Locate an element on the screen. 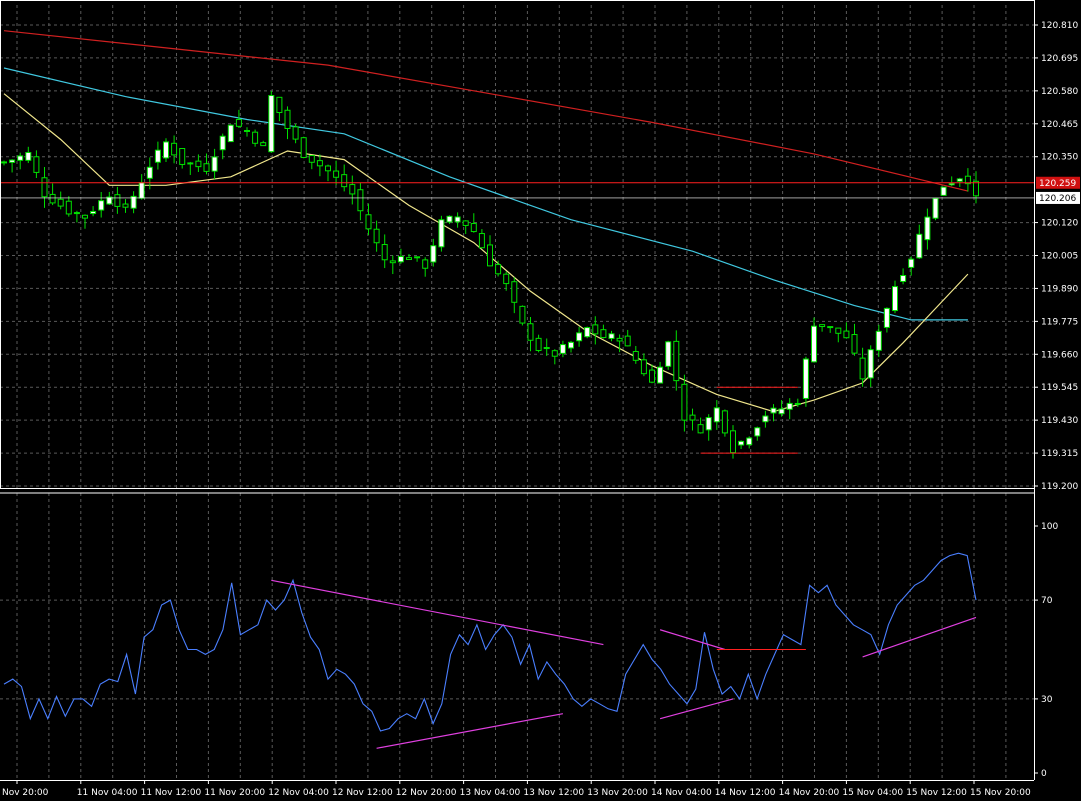  time-label: 14 Nov 20:00 is located at coordinates (809, 793).